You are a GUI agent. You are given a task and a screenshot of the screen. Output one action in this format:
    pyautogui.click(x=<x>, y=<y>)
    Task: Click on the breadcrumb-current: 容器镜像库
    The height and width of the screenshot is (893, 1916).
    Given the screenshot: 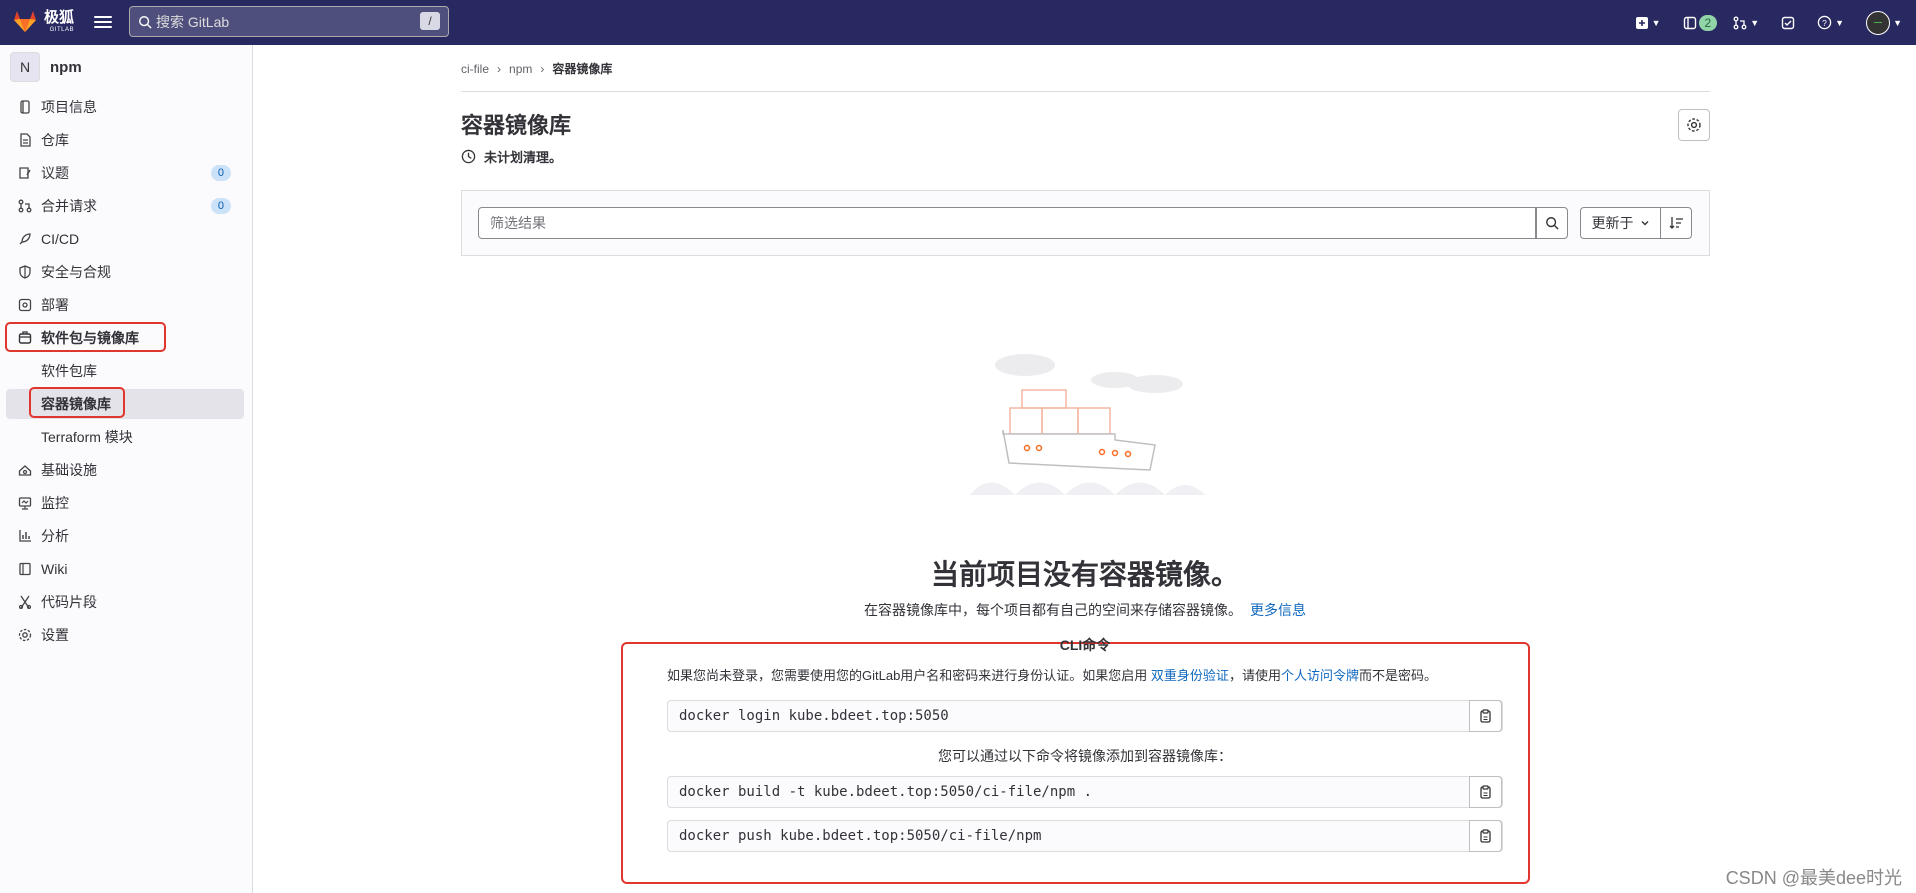 What is the action you would take?
    pyautogui.click(x=582, y=68)
    